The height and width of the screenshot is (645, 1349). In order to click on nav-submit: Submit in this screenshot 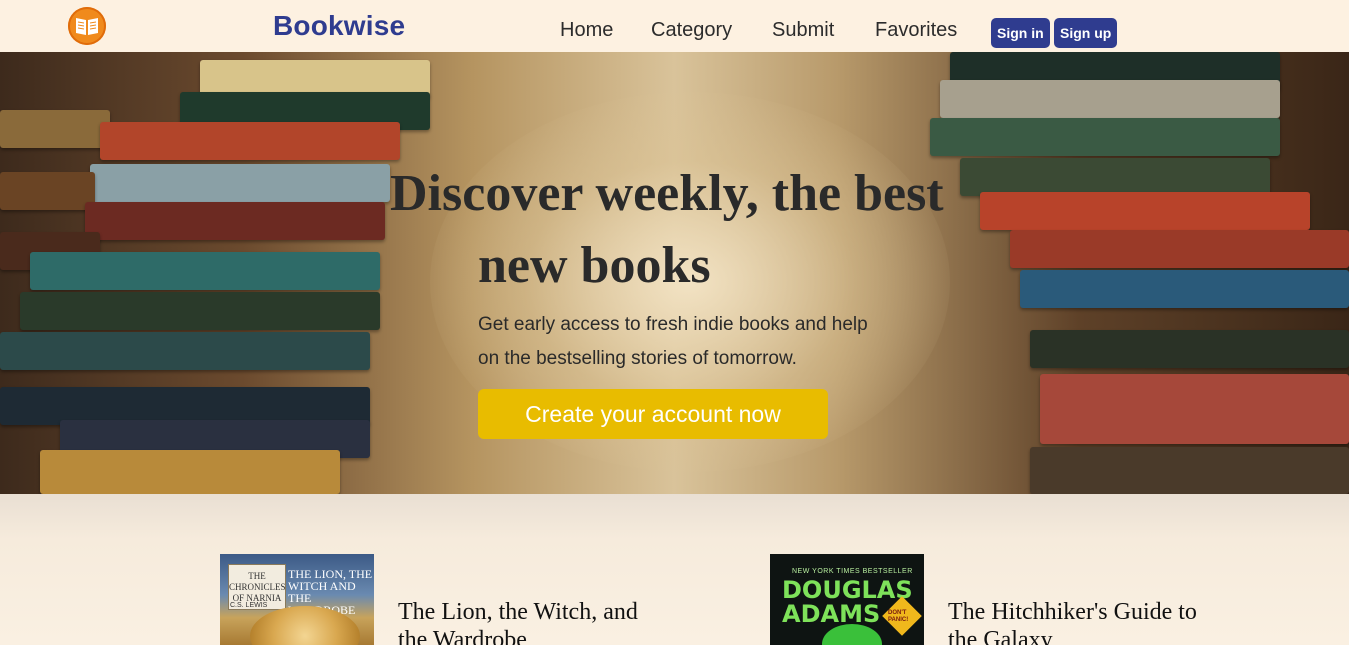, I will do `click(803, 30)`.